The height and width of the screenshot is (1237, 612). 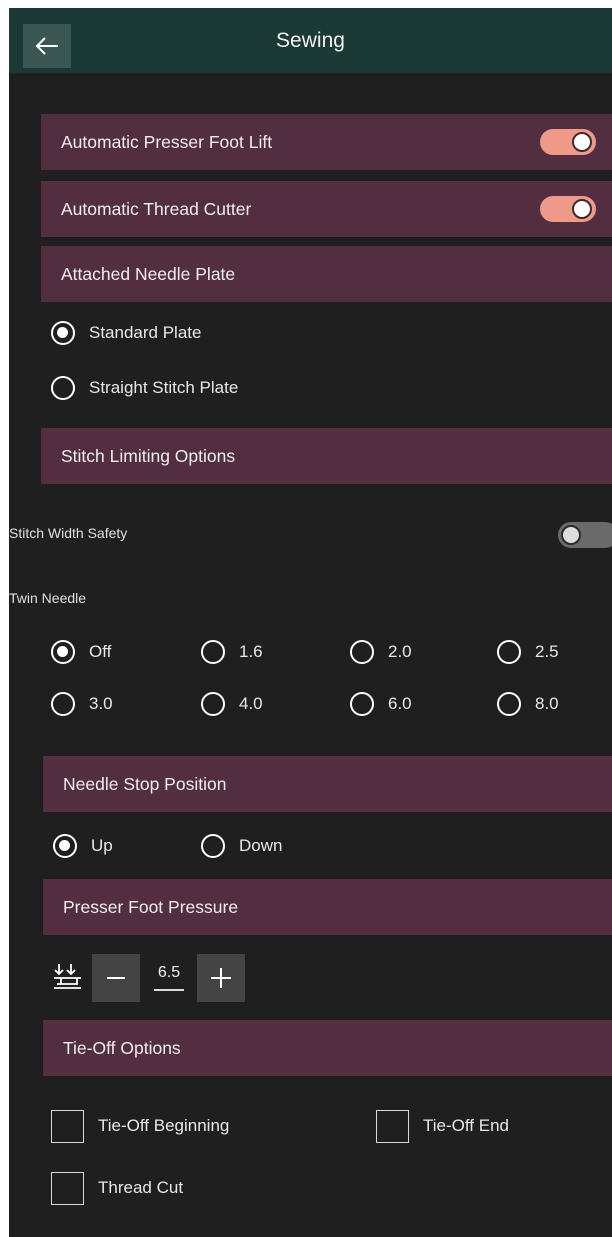 I want to click on radio-label: 1.6, so click(x=251, y=651).